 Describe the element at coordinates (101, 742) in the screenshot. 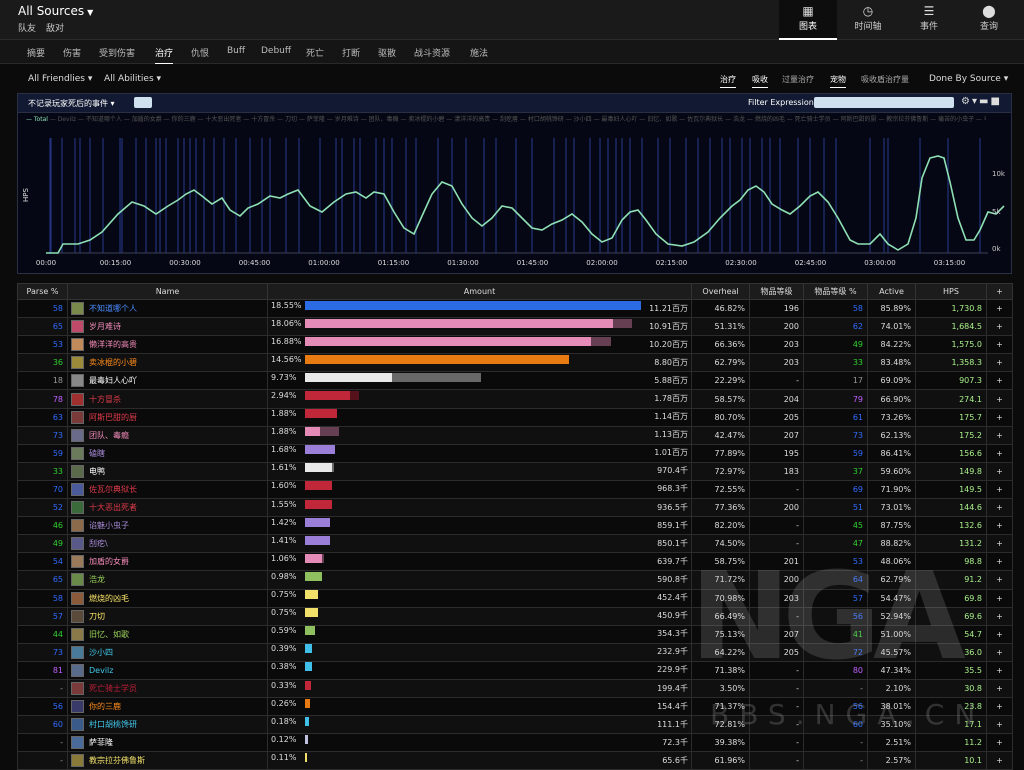

I see `player-name: 萨菲隆` at that location.